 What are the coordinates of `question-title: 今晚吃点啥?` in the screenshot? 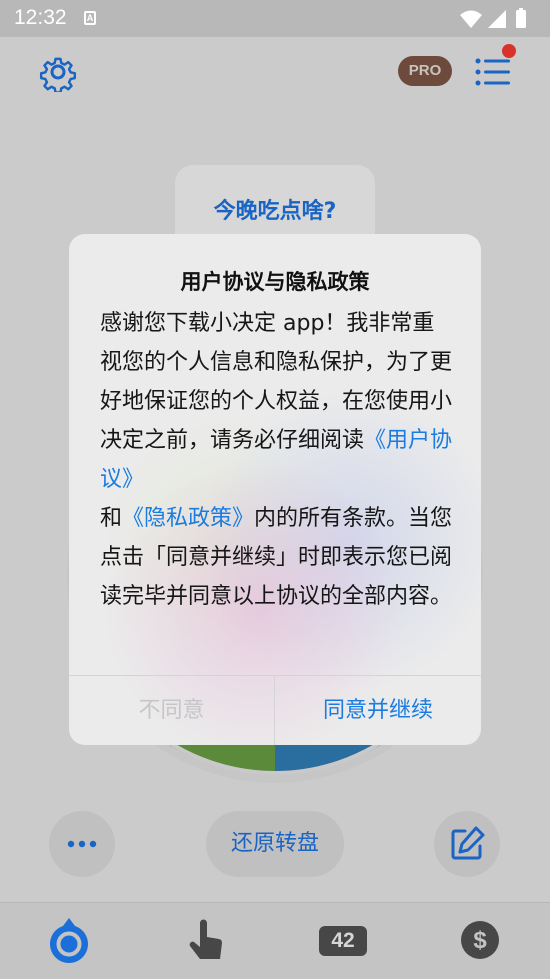 It's located at (275, 211).